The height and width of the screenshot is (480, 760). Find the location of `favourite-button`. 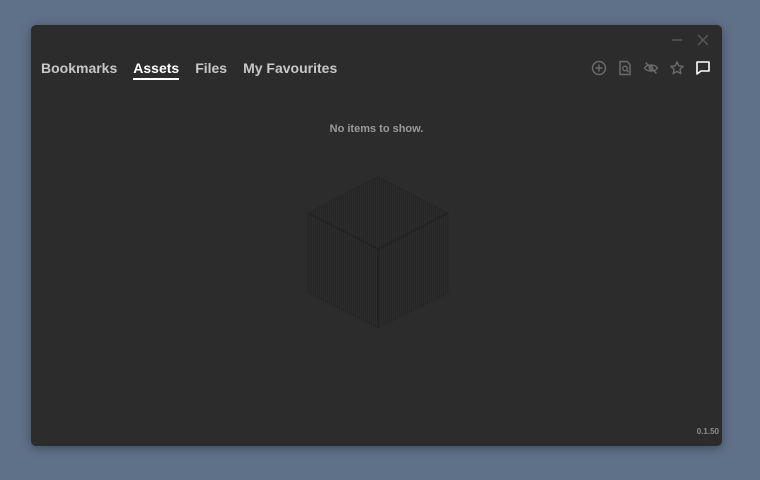

favourite-button is located at coordinates (677, 68).